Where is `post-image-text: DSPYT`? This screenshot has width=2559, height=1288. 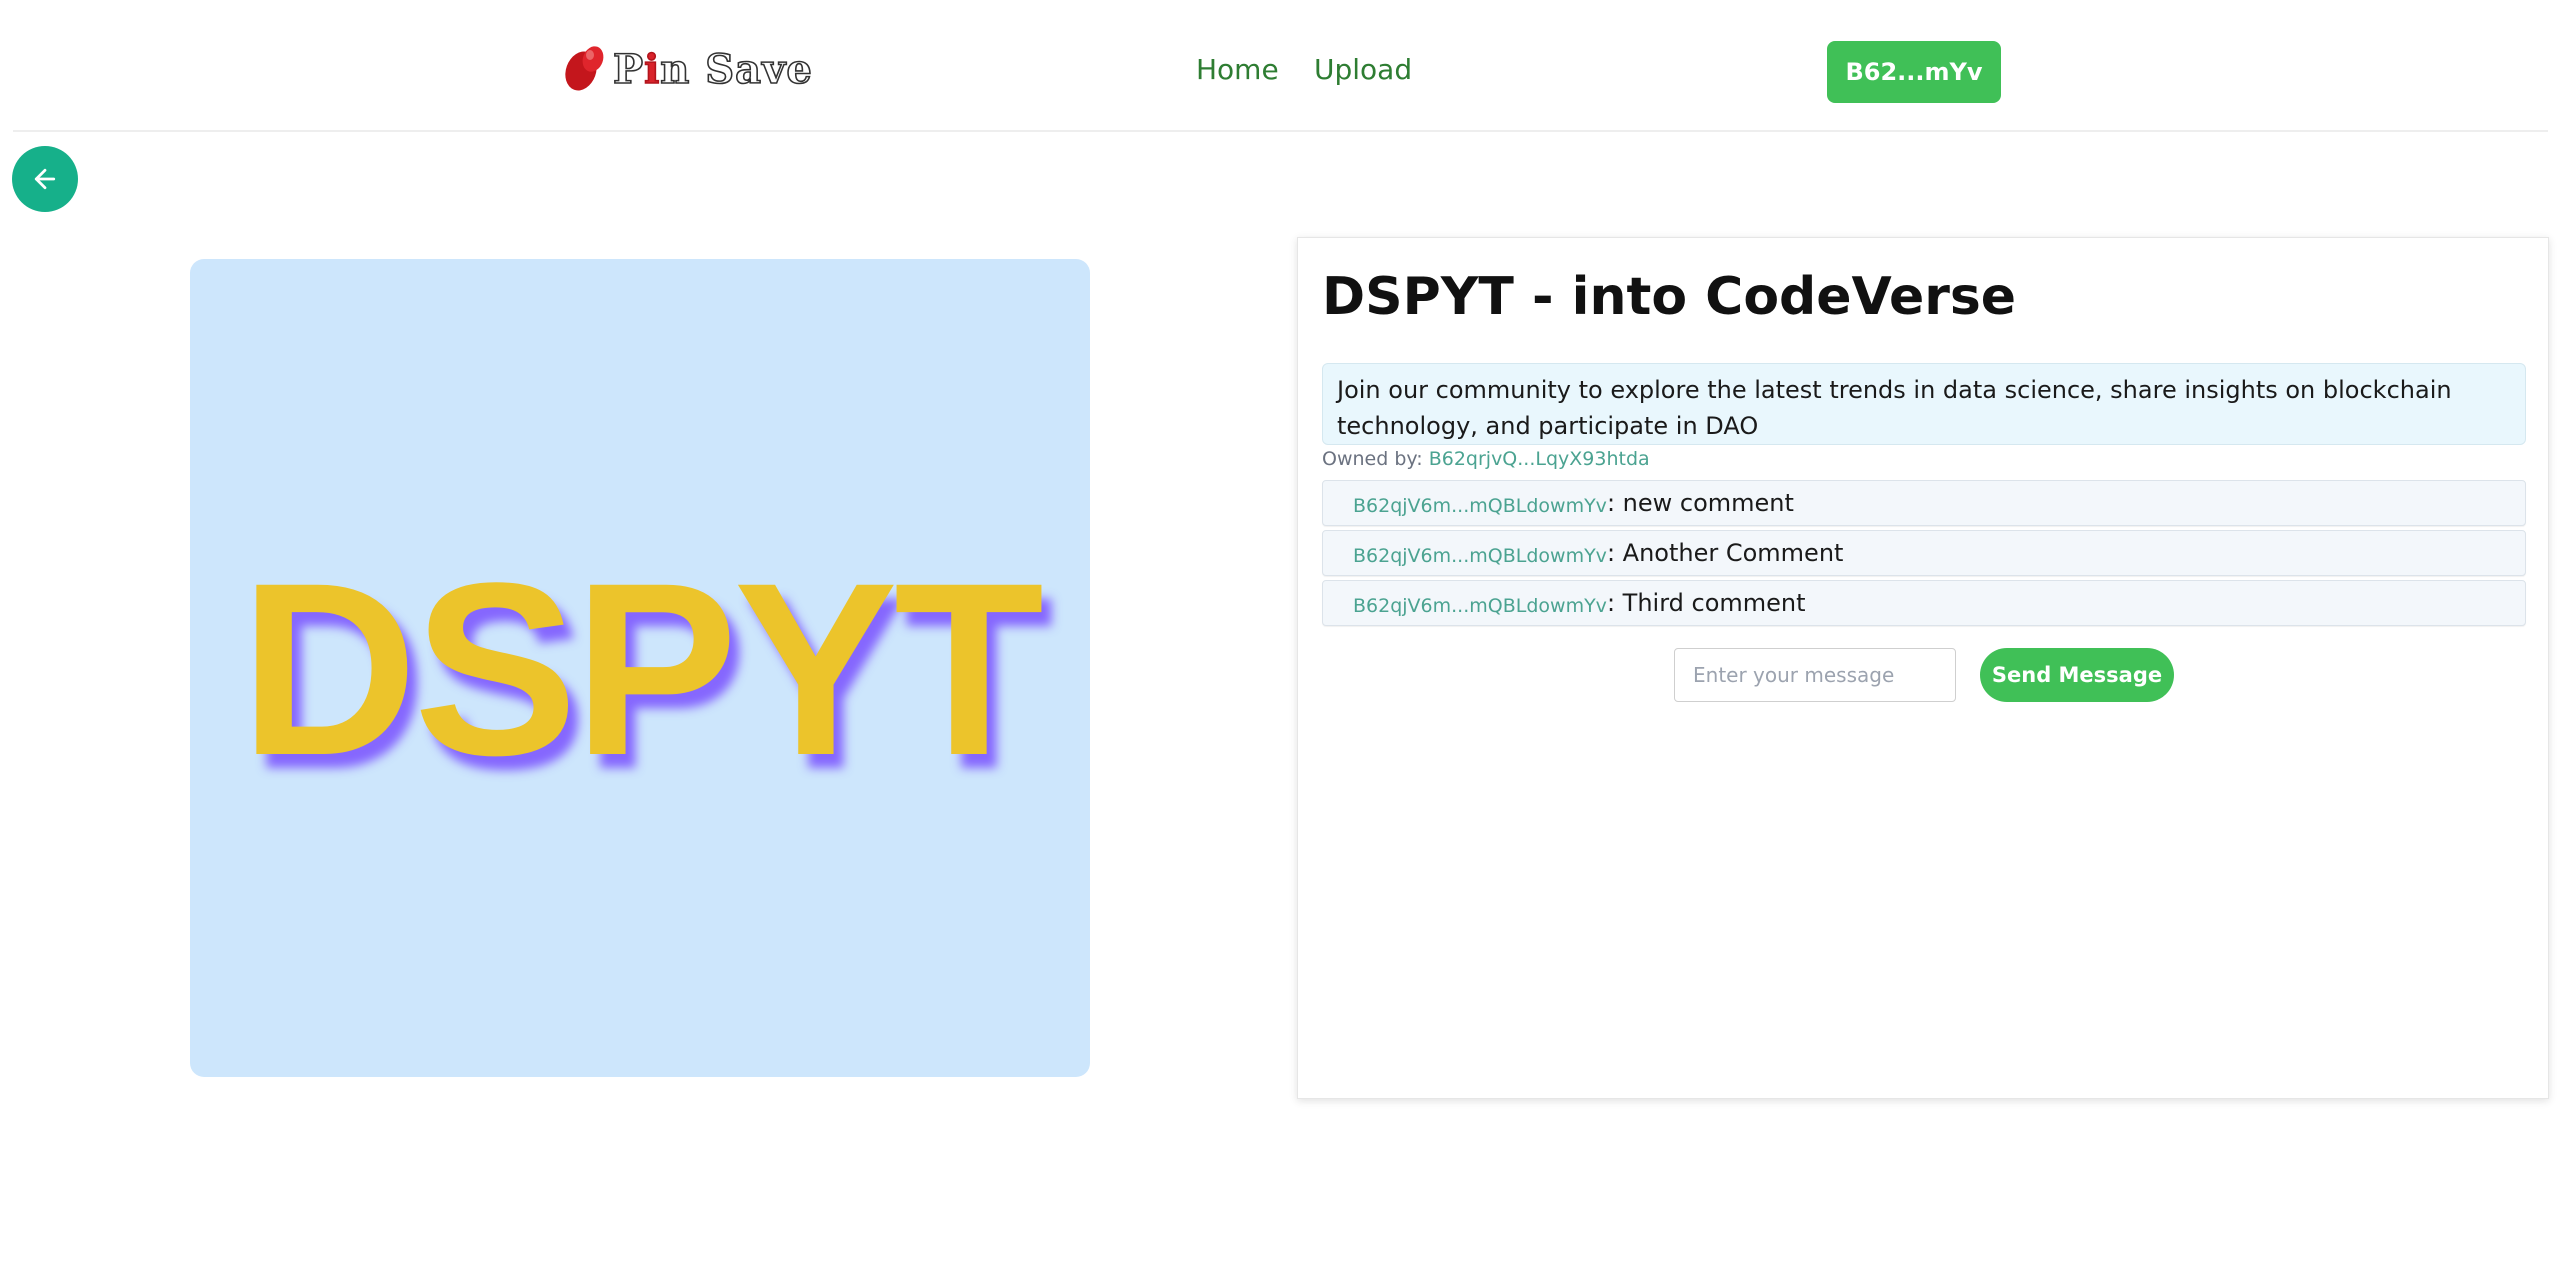 post-image-text: DSPYT is located at coordinates (641, 669).